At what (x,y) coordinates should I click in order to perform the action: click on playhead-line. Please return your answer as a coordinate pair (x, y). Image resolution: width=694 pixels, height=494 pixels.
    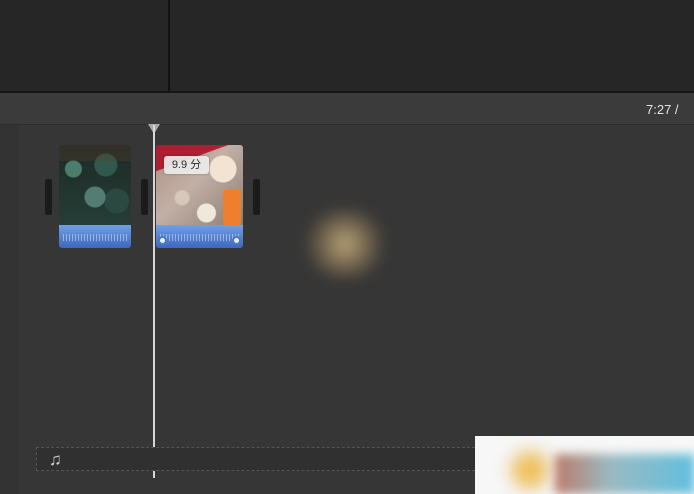
    Looking at the image, I should click on (154, 301).